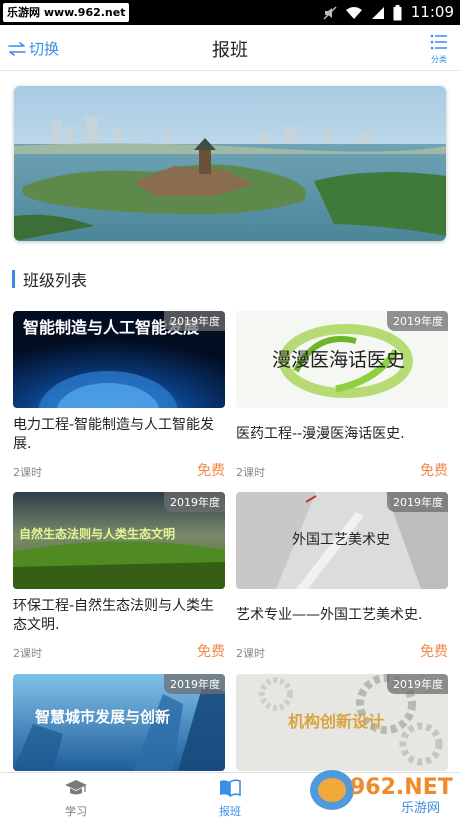 This screenshot has width=460, height=819. I want to click on thumbnail-title: 外国工艺美术史, so click(341, 540).